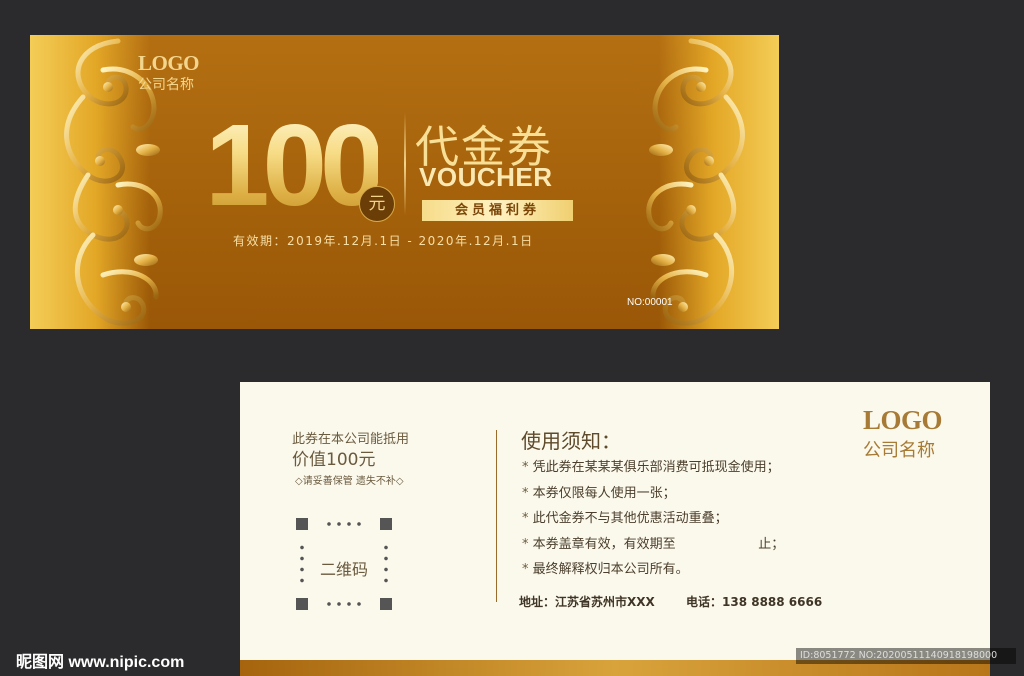  What do you see at coordinates (295, 165) in the screenshot?
I see `voucher-amount: 100` at bounding box center [295, 165].